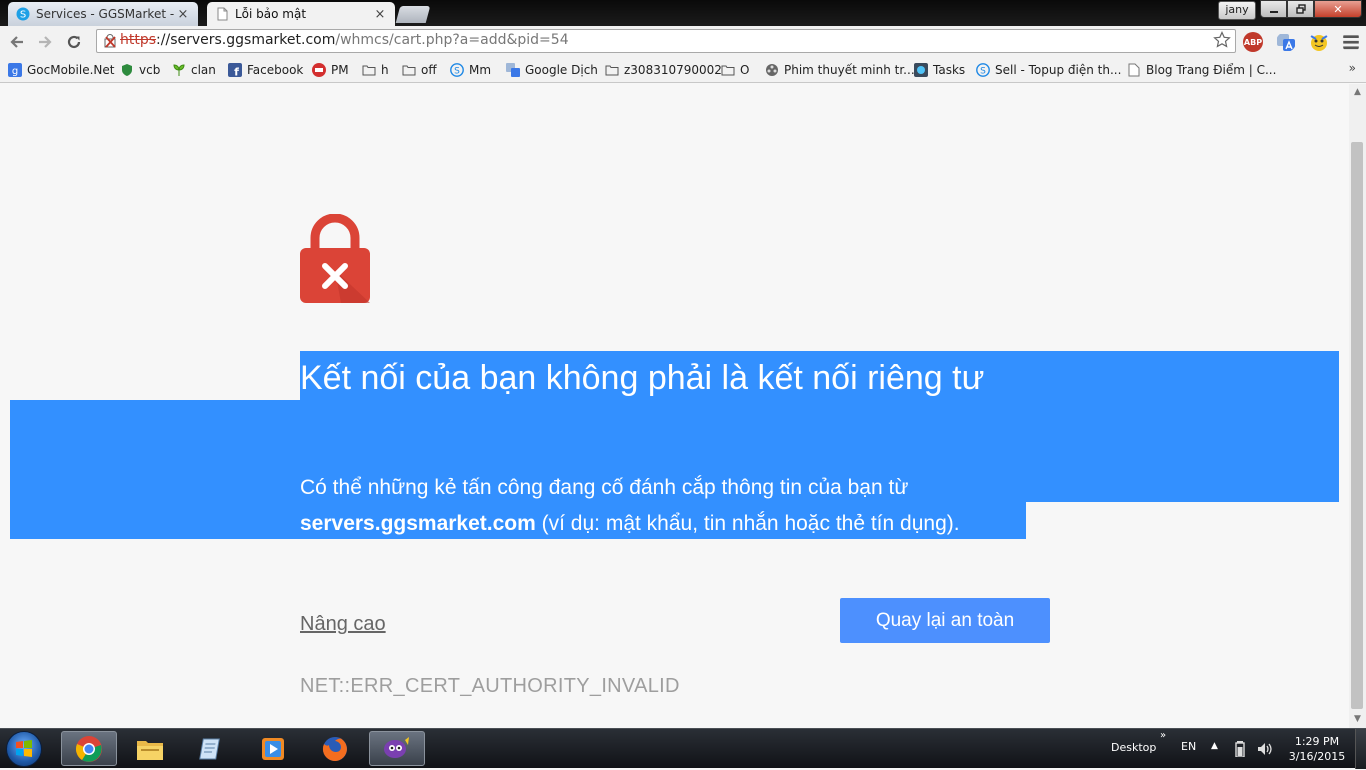  What do you see at coordinates (1357, 425) in the screenshot?
I see `scrollbar-thumb` at bounding box center [1357, 425].